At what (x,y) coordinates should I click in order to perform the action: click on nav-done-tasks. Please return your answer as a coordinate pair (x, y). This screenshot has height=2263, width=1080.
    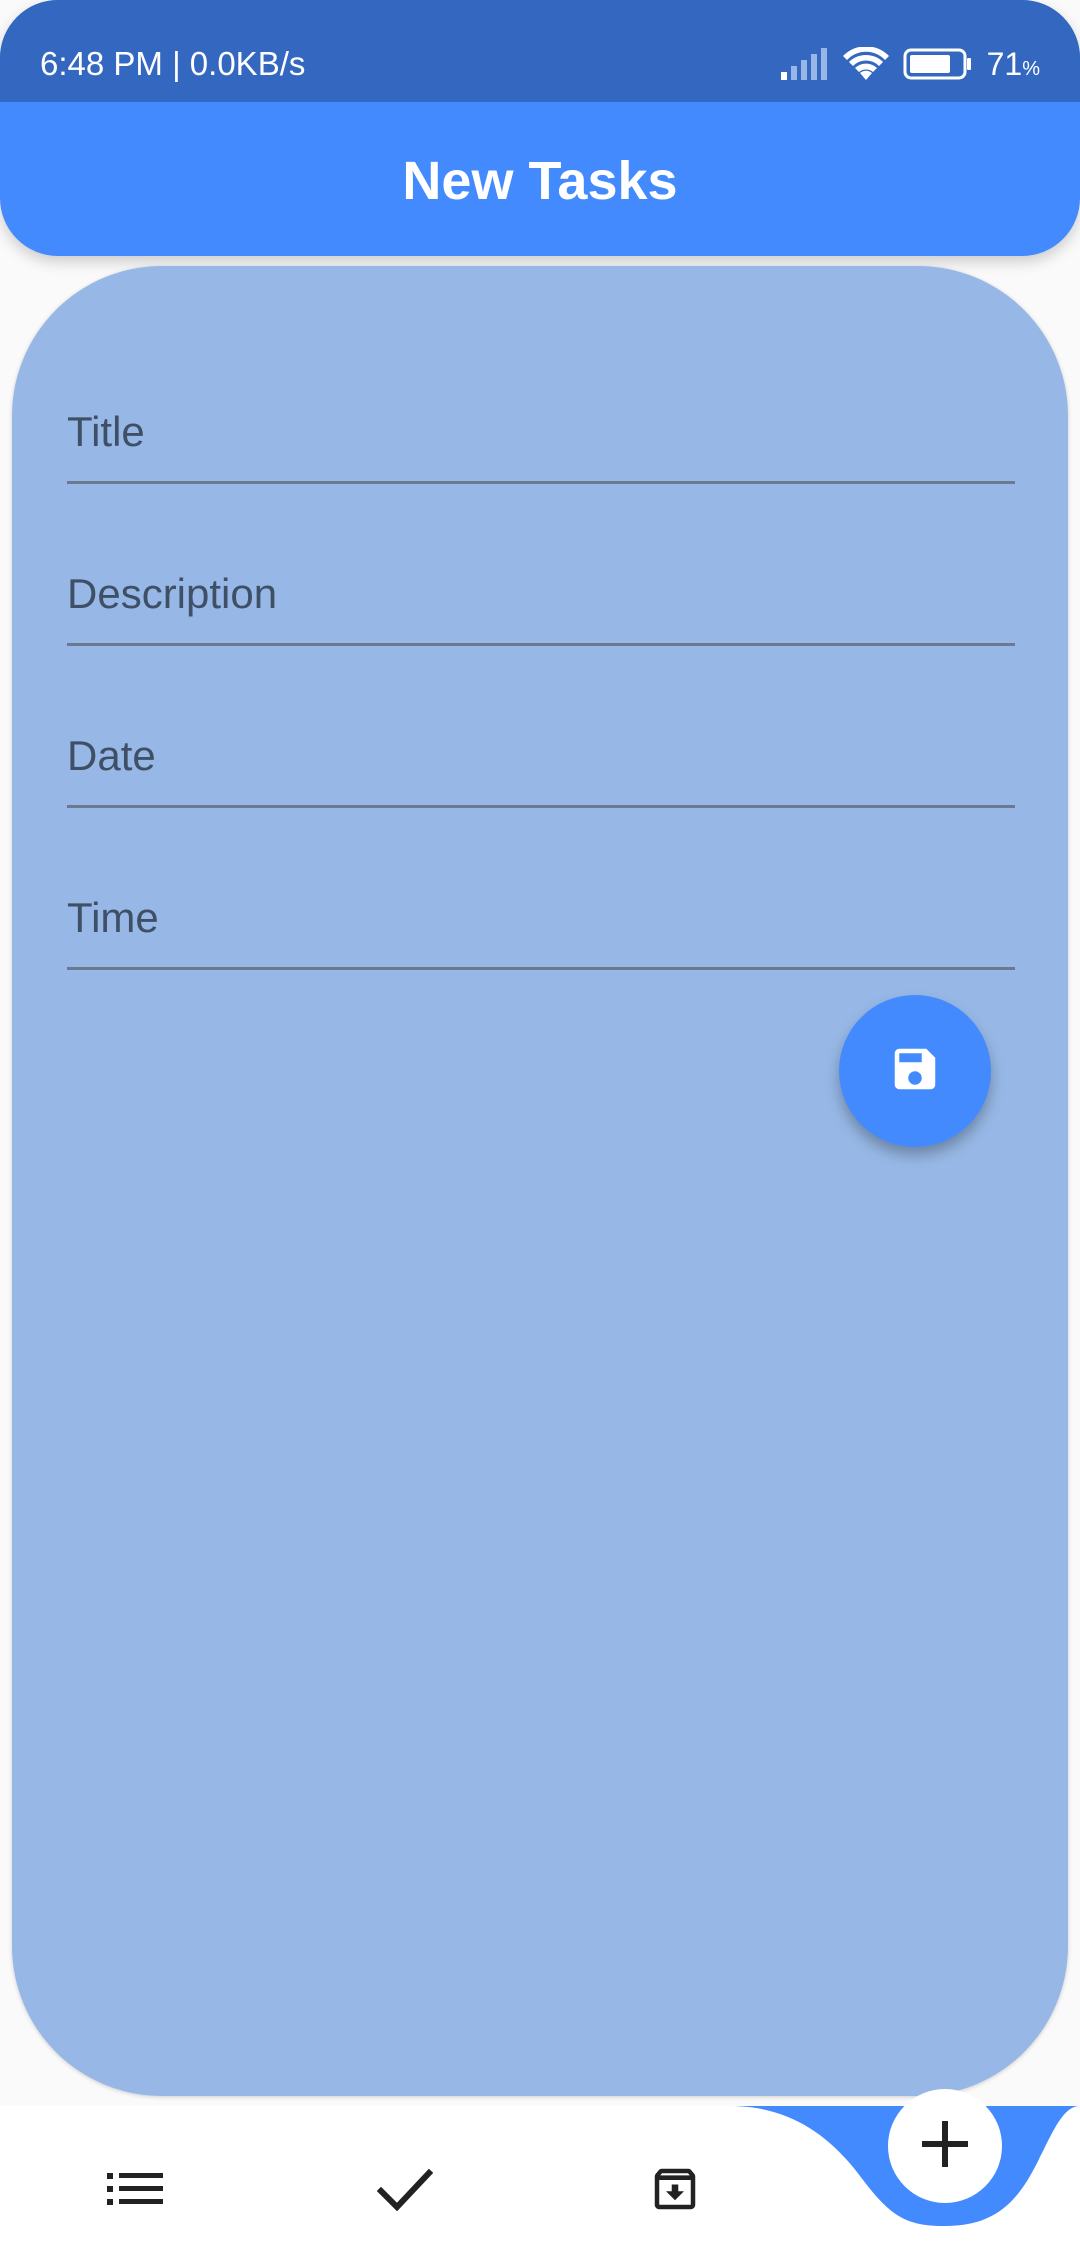
    Looking at the image, I should click on (405, 2191).